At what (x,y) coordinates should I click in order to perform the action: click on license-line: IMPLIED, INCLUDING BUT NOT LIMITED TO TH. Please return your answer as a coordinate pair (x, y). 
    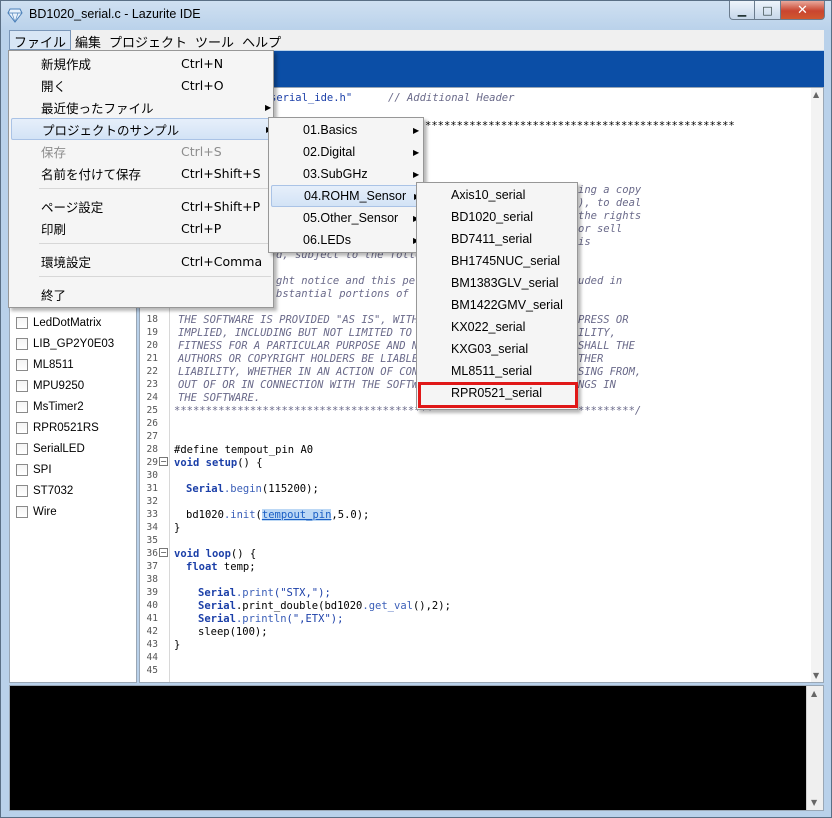
    Looking at the image, I should click on (304, 333).